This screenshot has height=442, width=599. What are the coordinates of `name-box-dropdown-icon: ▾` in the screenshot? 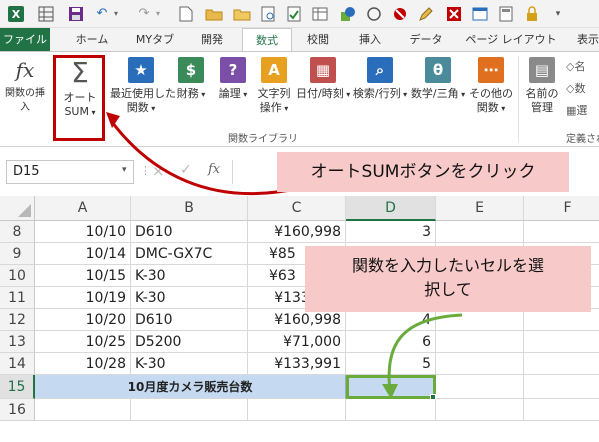 It's located at (124, 170).